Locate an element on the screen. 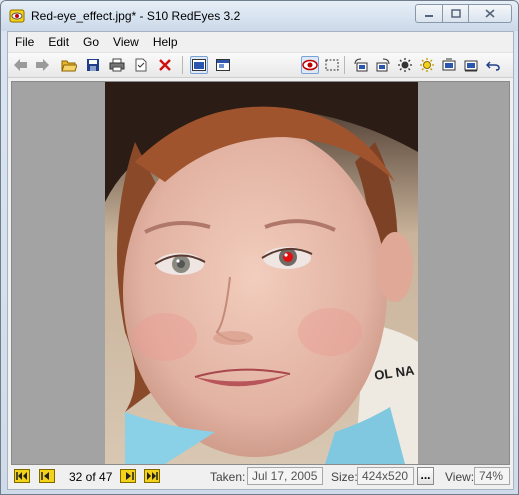  properties-button is located at coordinates (141, 65).